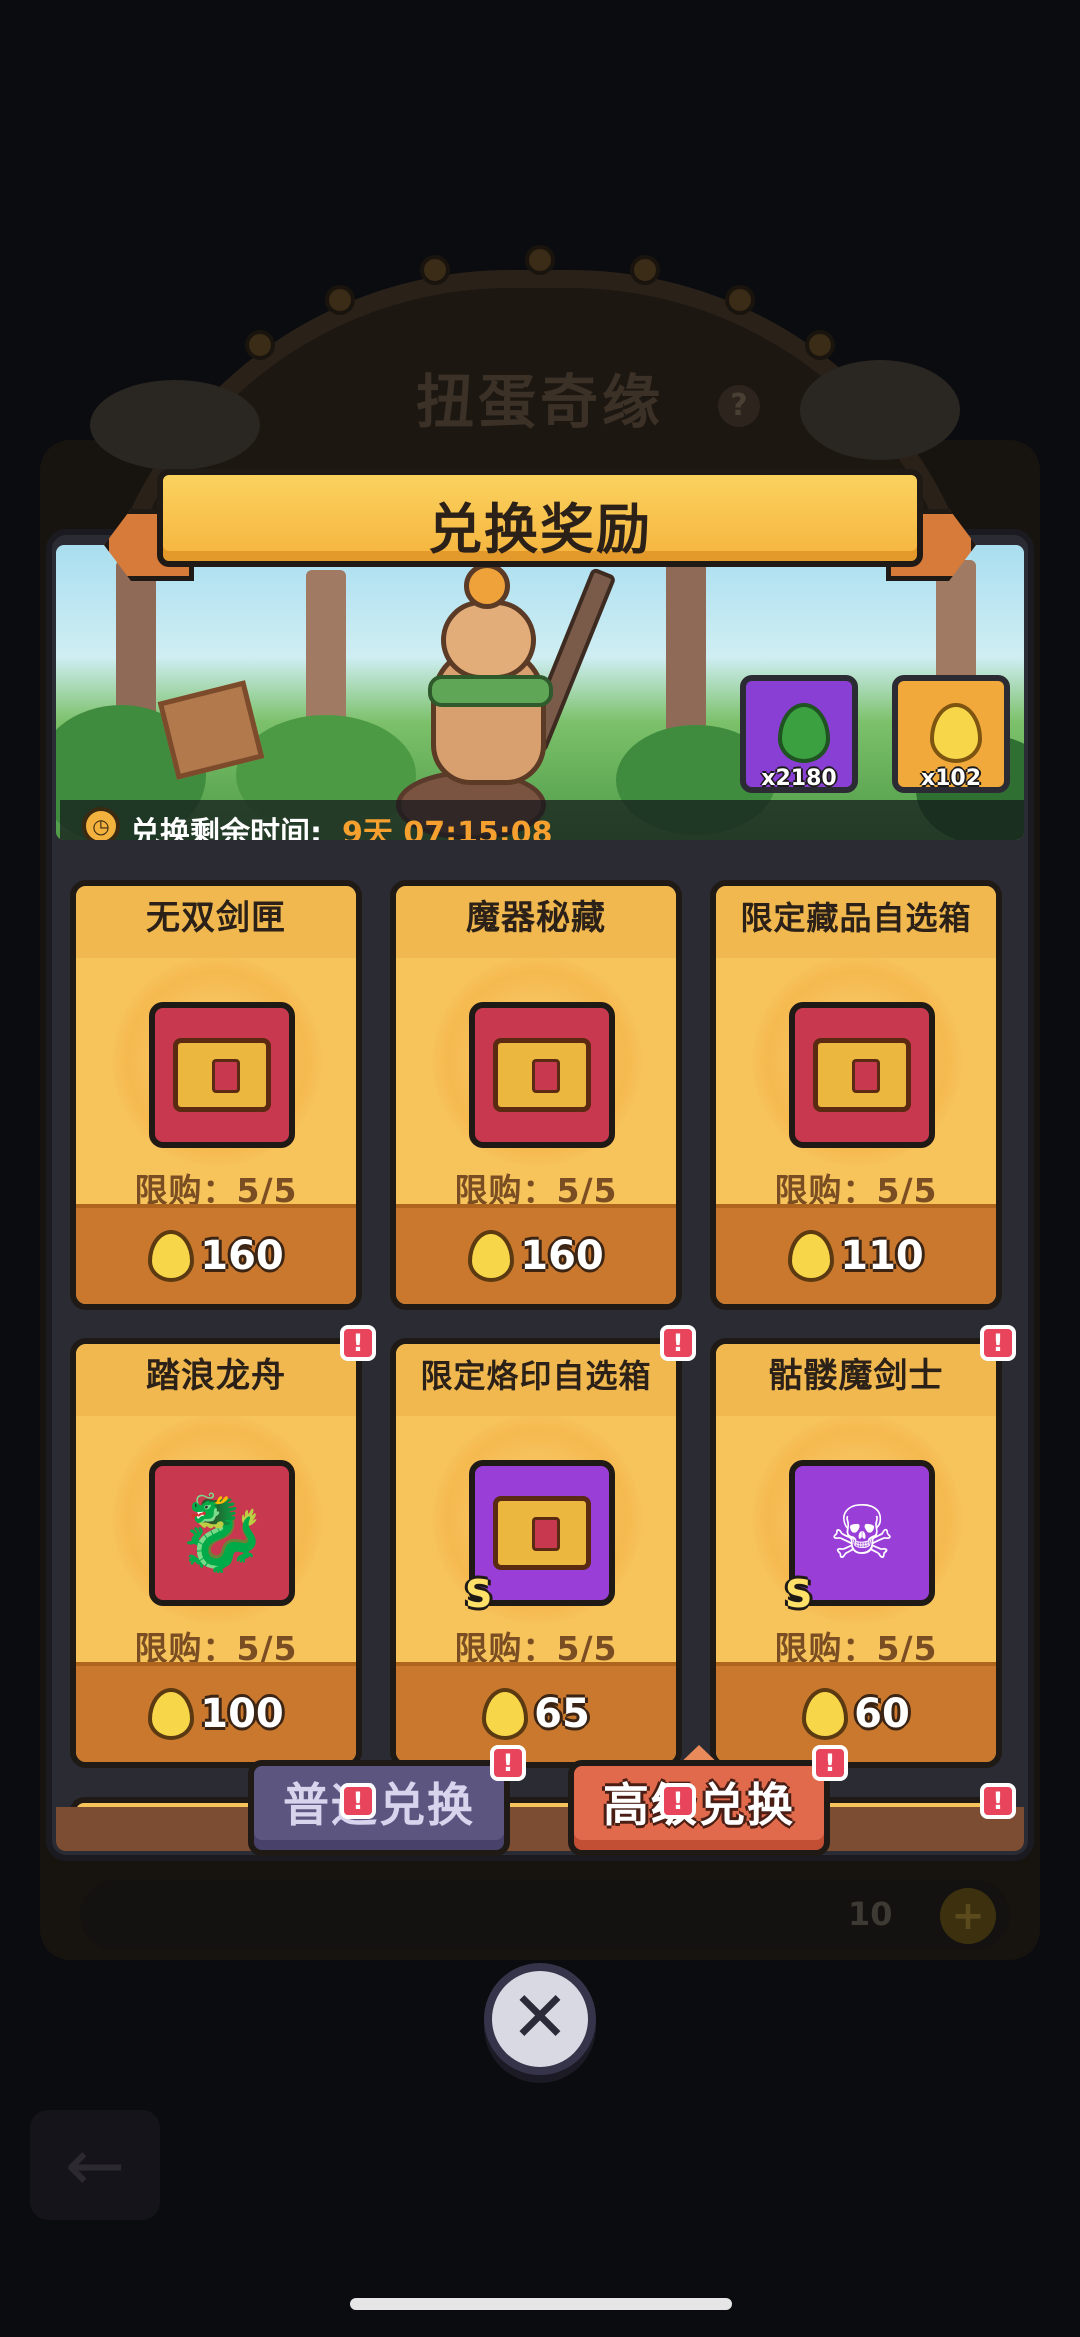  I want to click on item-card: 魔器秘藏 限购：5/5 160, so click(536, 1095).